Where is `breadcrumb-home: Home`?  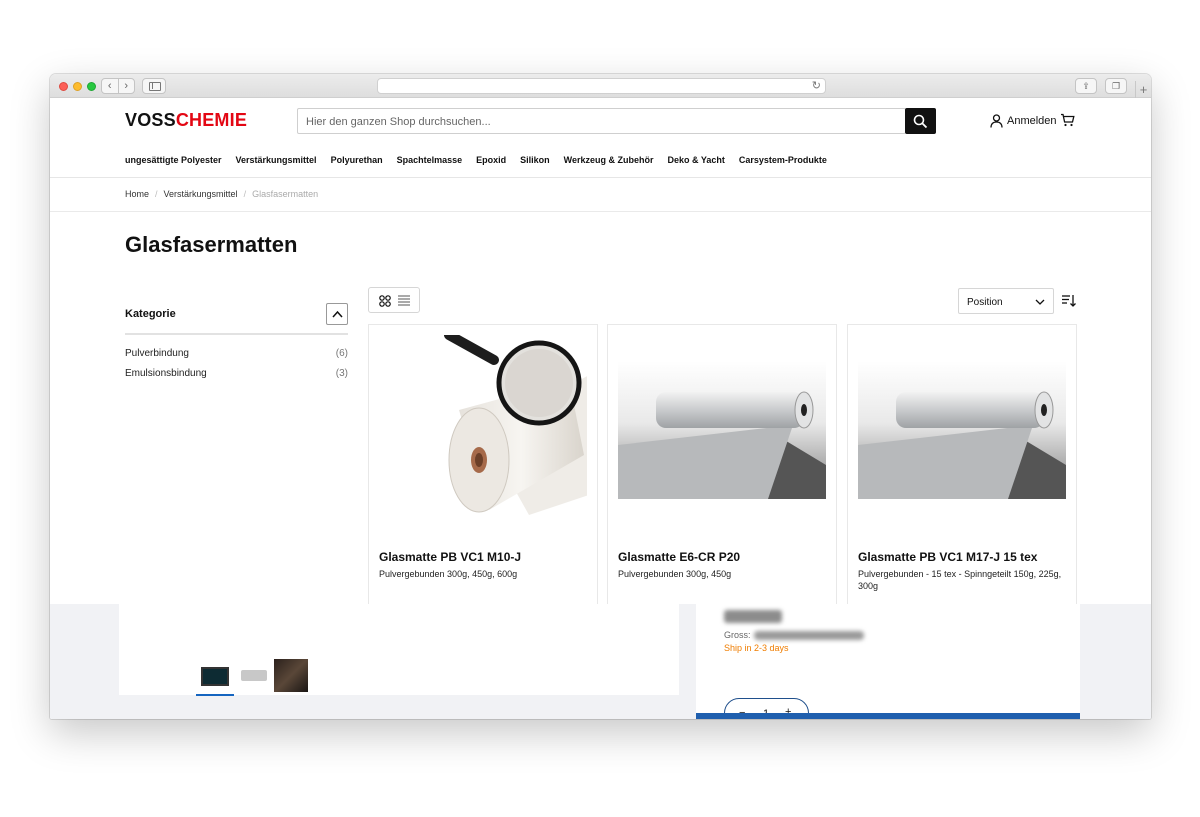 breadcrumb-home: Home is located at coordinates (137, 194).